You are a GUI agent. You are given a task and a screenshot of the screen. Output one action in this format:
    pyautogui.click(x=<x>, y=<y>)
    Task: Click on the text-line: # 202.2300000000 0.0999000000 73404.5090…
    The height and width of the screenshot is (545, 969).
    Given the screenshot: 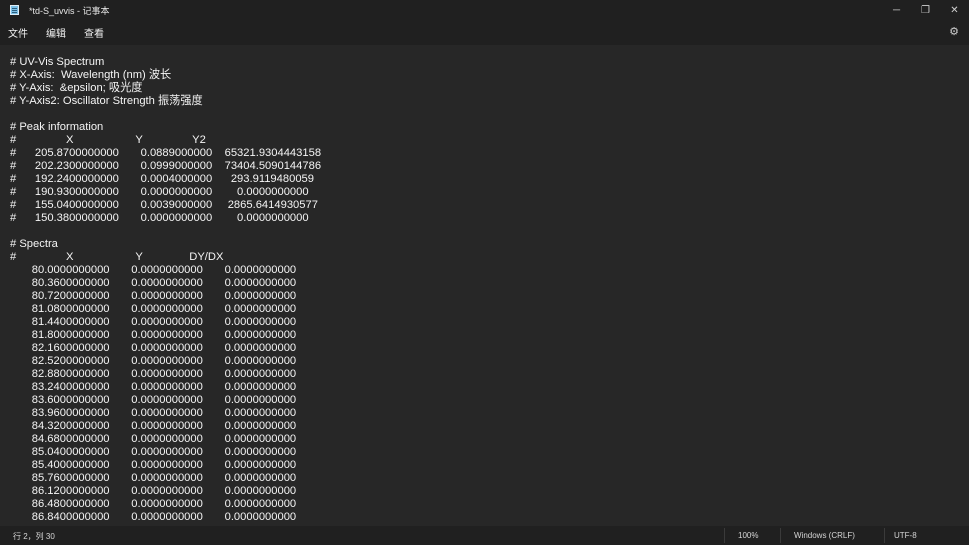 What is the action you would take?
    pyautogui.click(x=166, y=166)
    